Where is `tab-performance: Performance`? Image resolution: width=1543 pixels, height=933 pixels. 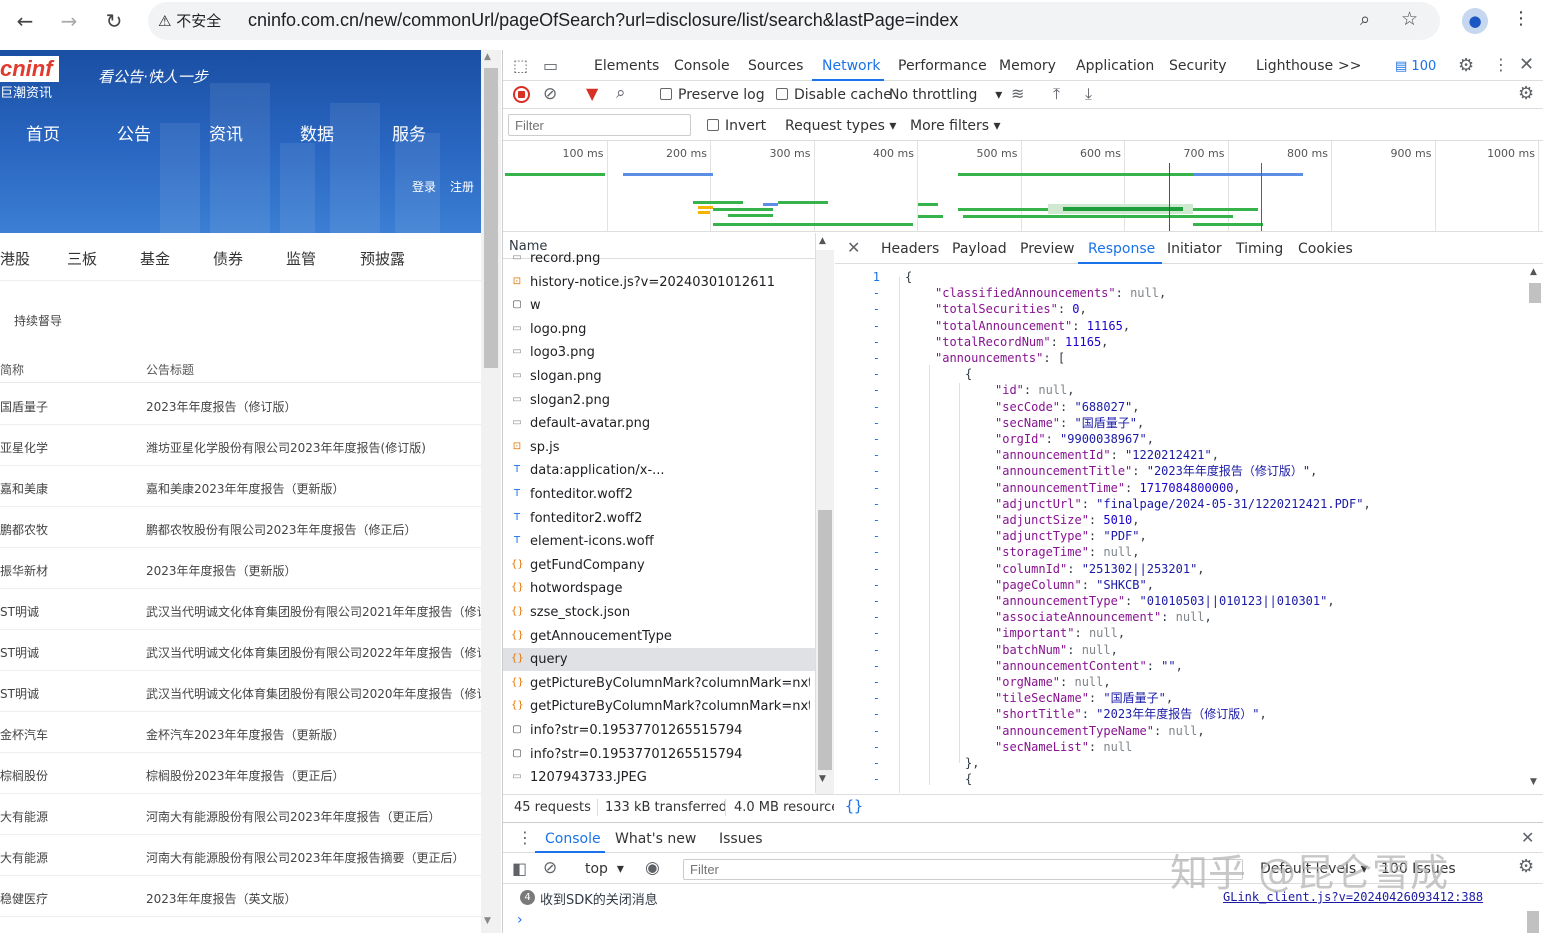 tab-performance: Performance is located at coordinates (942, 66).